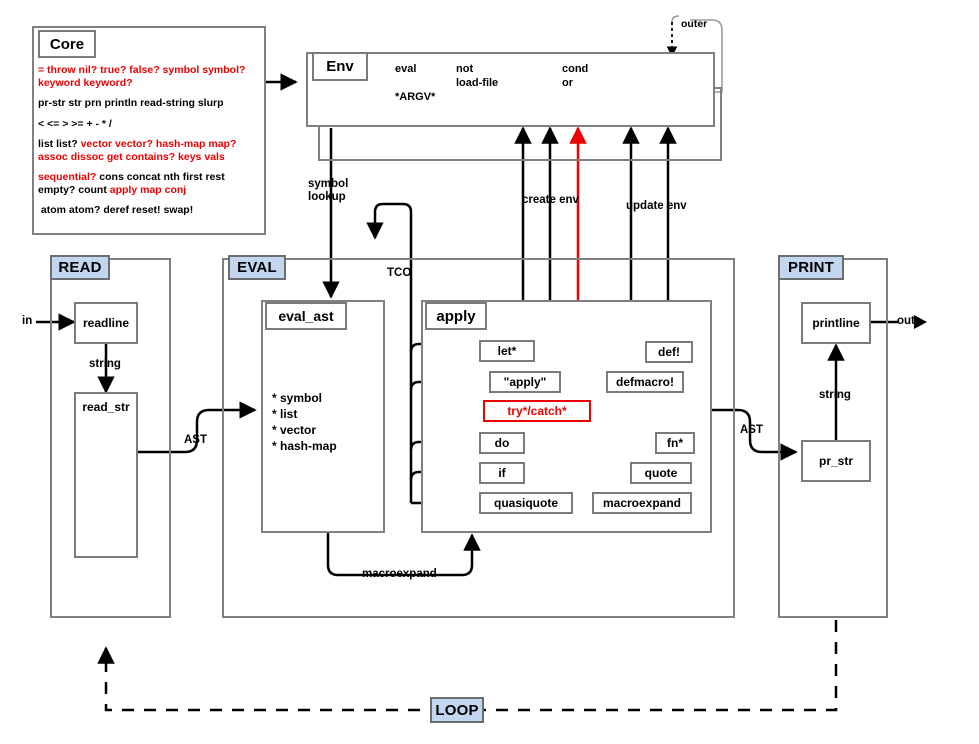  Describe the element at coordinates (415, 83) in the screenshot. I see `env-column-1: eval *ARGV*` at that location.